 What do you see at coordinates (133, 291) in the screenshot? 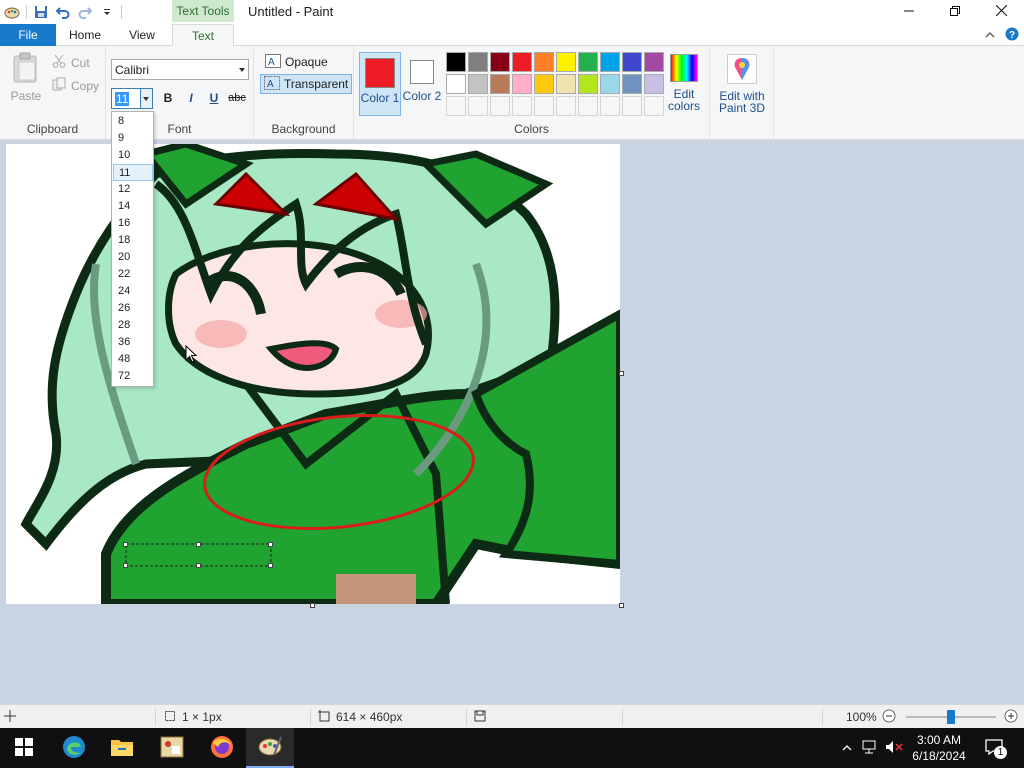
I see `font-size-option: 24` at bounding box center [133, 291].